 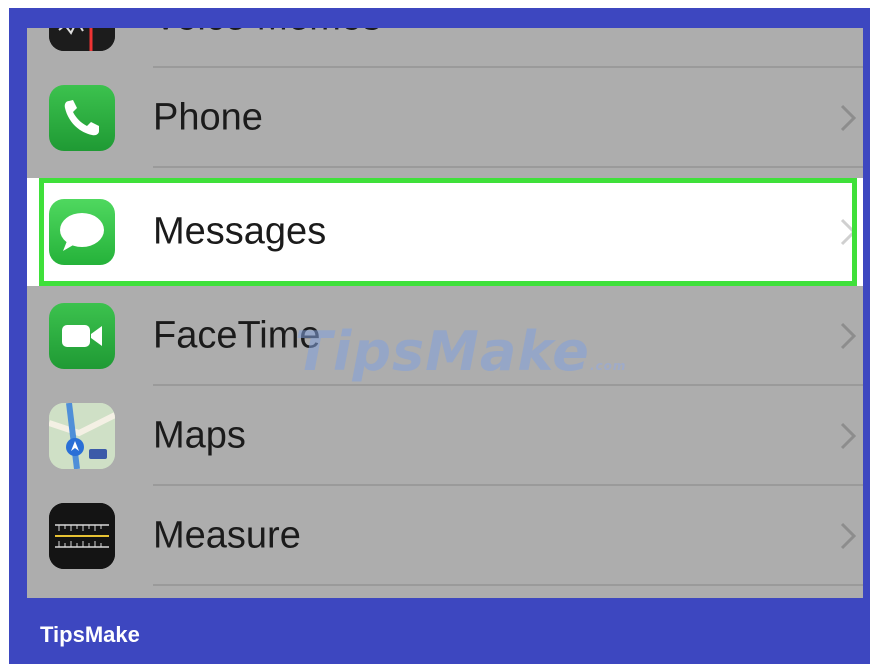 I want to click on settings-row-phone: Phone, so click(x=445, y=118).